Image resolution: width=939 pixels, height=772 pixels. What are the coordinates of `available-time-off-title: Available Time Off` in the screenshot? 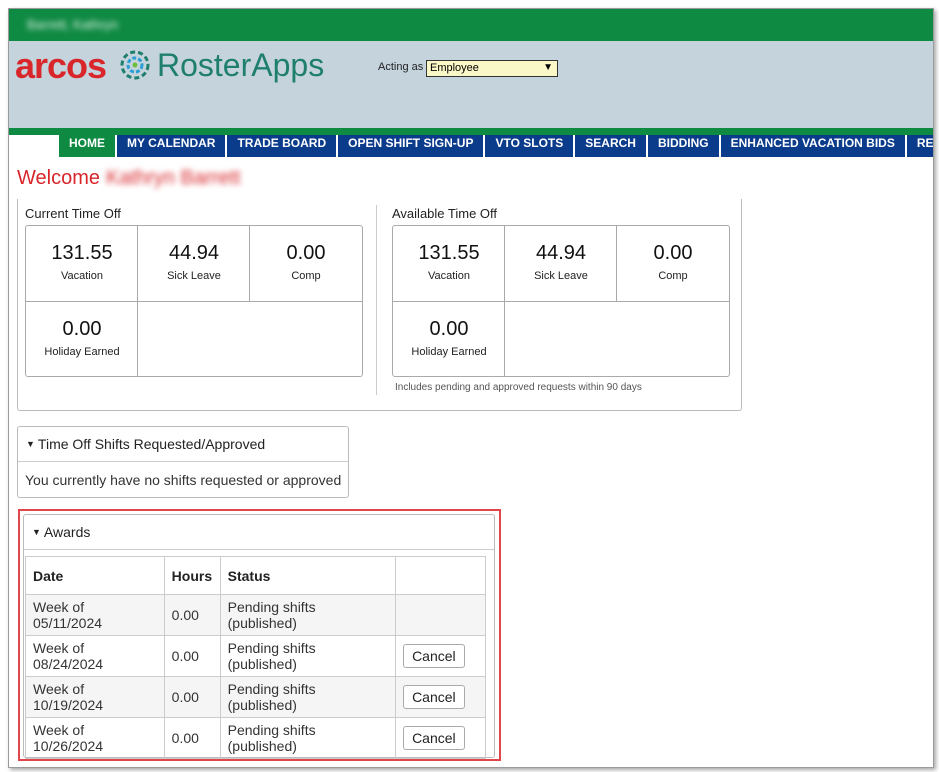 It's located at (445, 213).